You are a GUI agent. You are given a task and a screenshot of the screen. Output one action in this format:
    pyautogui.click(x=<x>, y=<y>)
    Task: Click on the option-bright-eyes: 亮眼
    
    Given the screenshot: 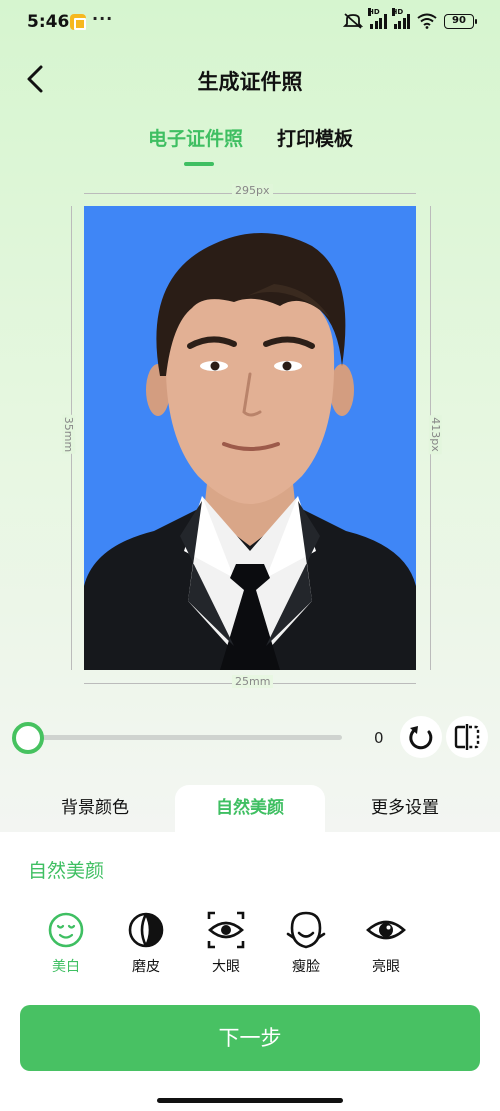 What is the action you would take?
    pyautogui.click(x=386, y=943)
    